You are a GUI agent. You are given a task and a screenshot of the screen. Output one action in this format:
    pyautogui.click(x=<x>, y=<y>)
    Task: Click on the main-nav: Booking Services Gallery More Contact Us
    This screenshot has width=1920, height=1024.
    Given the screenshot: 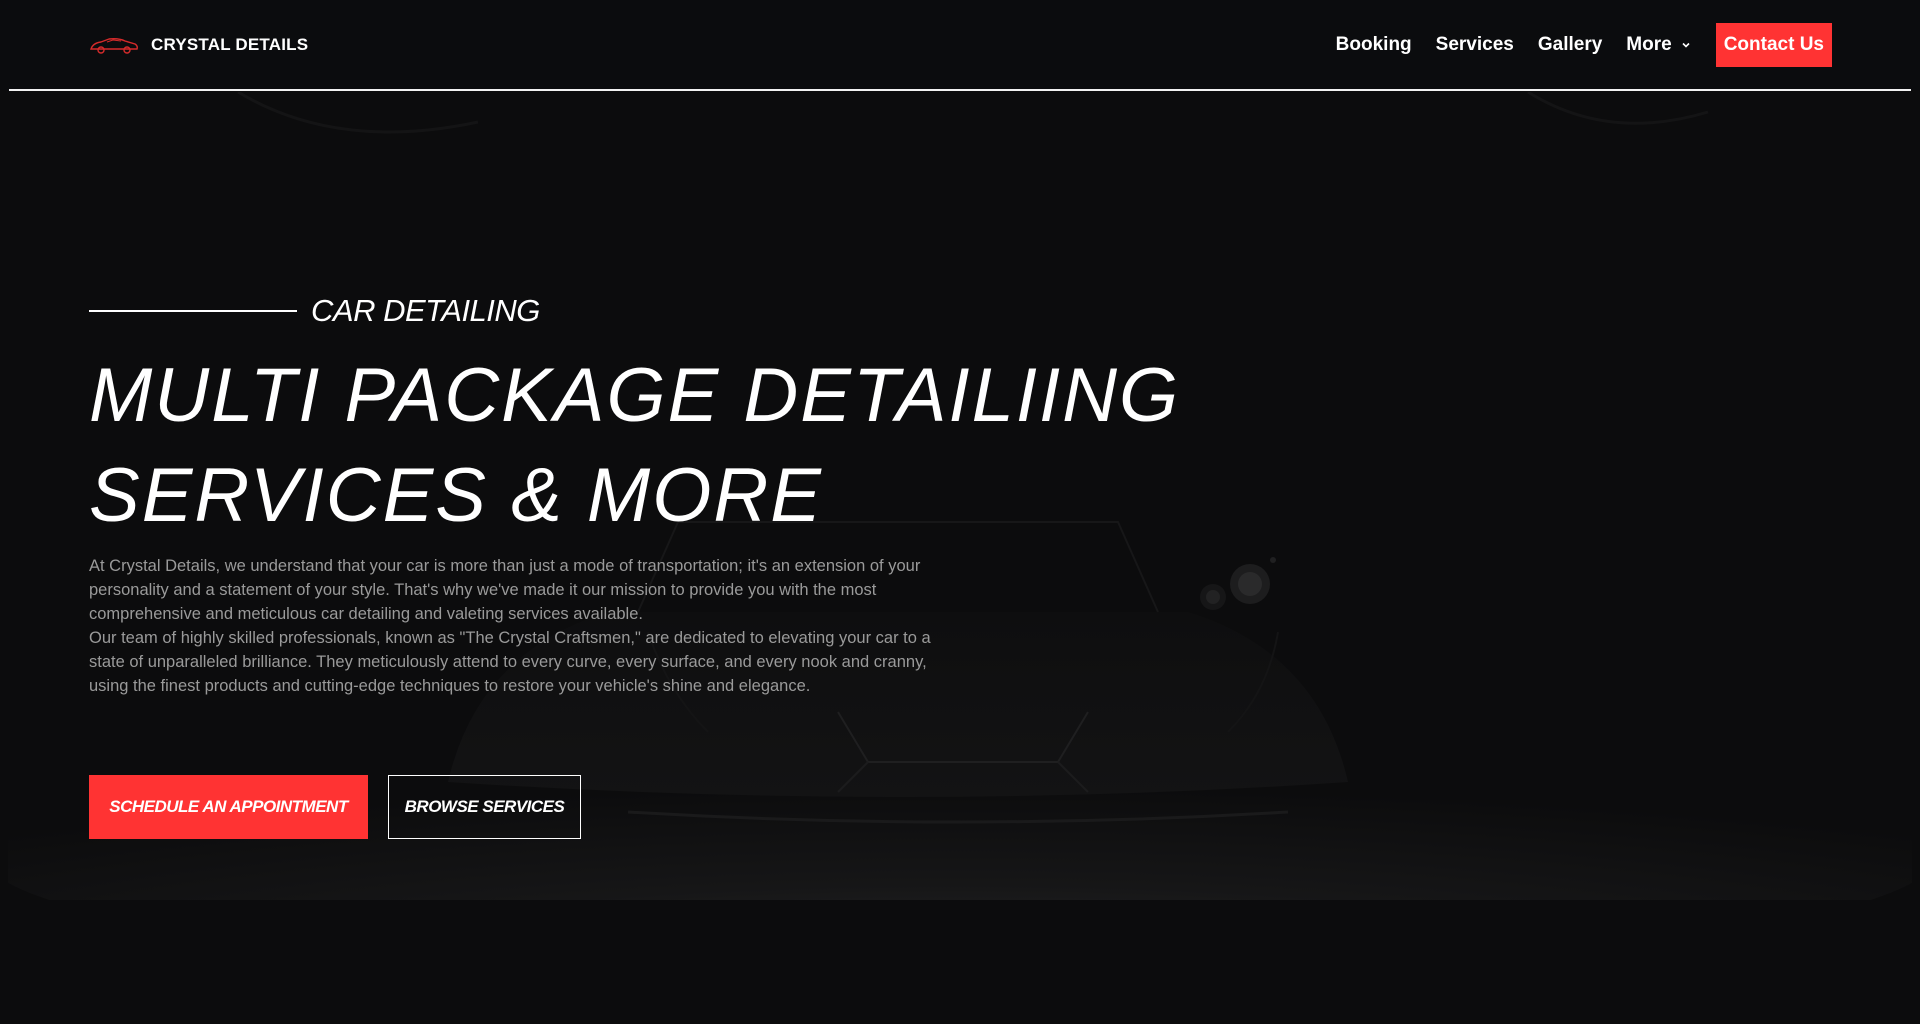 What is the action you would take?
    pyautogui.click(x=1584, y=45)
    